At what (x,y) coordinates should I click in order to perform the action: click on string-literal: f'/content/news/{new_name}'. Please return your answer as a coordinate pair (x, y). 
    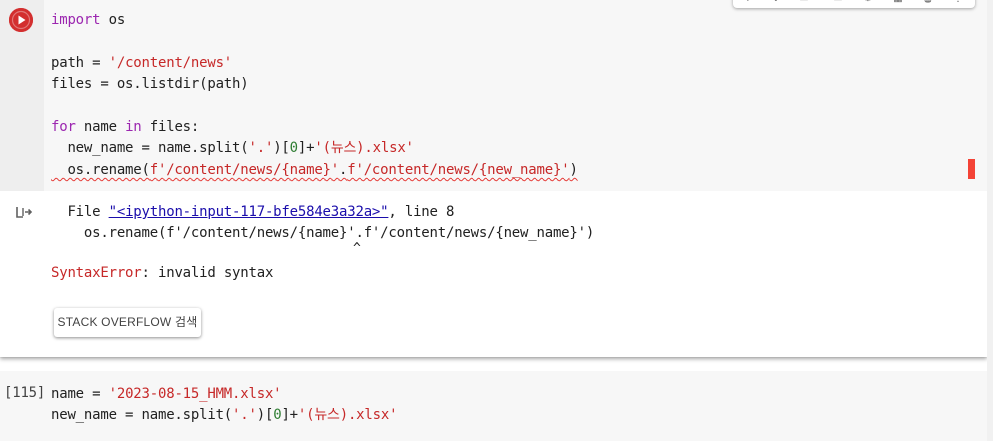
    Looking at the image, I should click on (458, 170).